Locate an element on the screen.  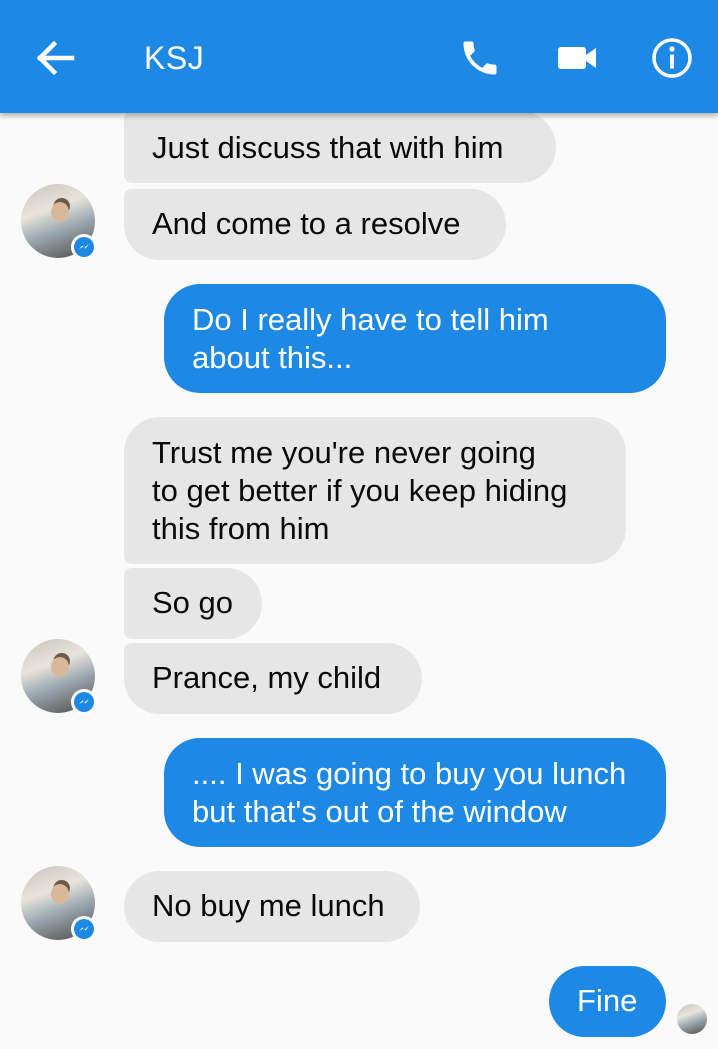
message-bubble-incoming: And come to a resolve is located at coordinates (315, 224).